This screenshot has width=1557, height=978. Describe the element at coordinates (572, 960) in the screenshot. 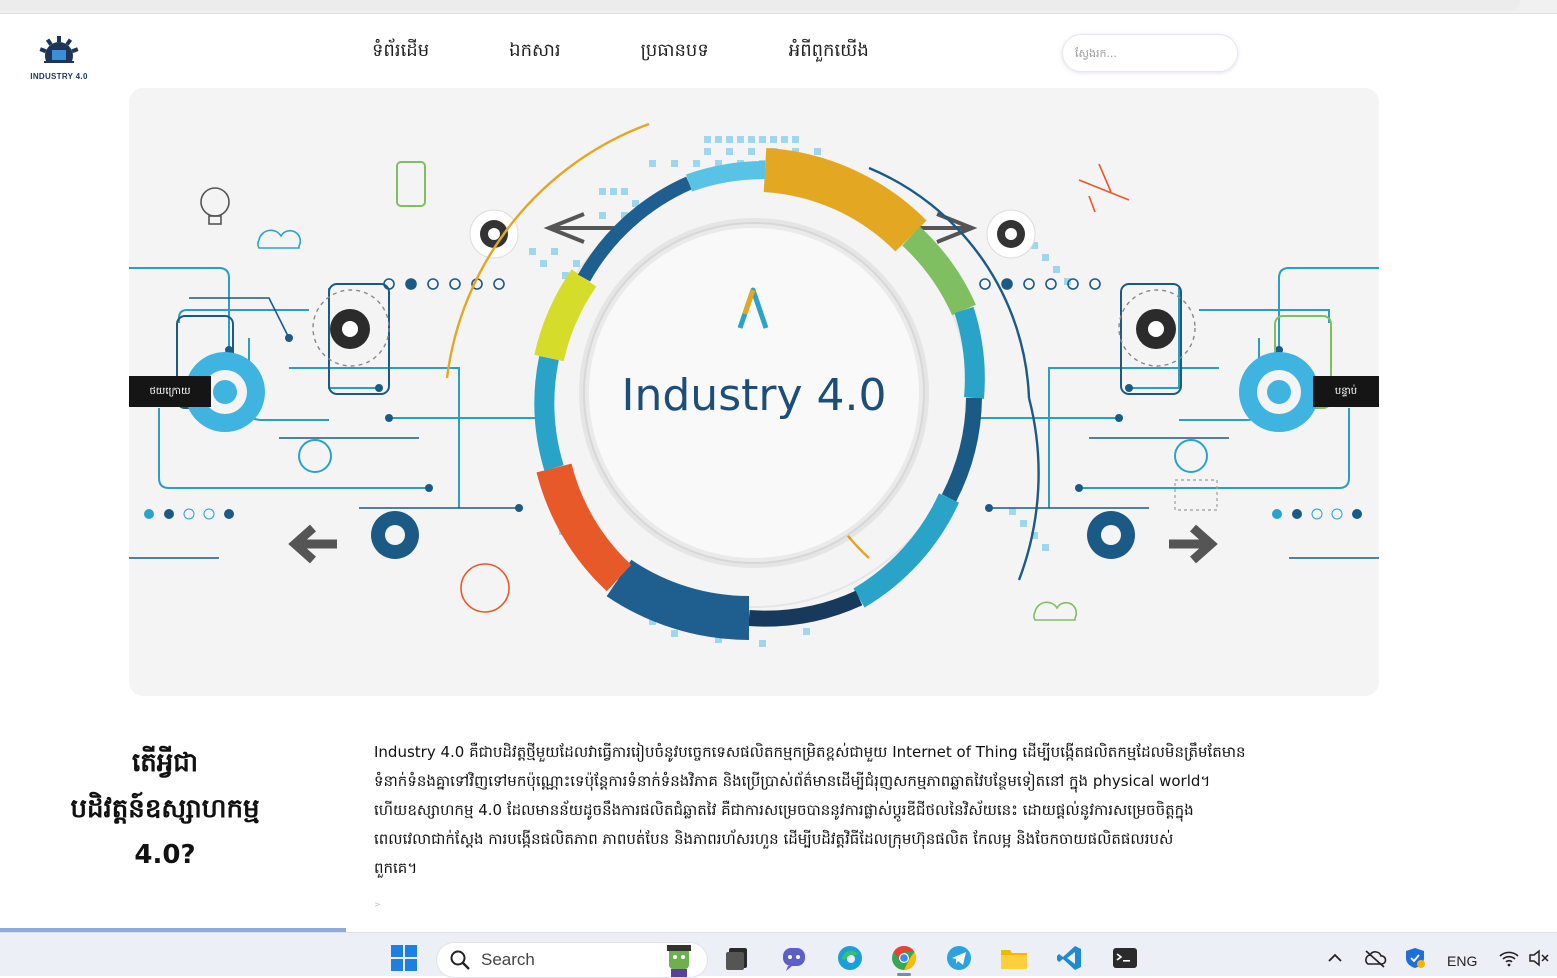

I see `taskbar-search: Search` at that location.